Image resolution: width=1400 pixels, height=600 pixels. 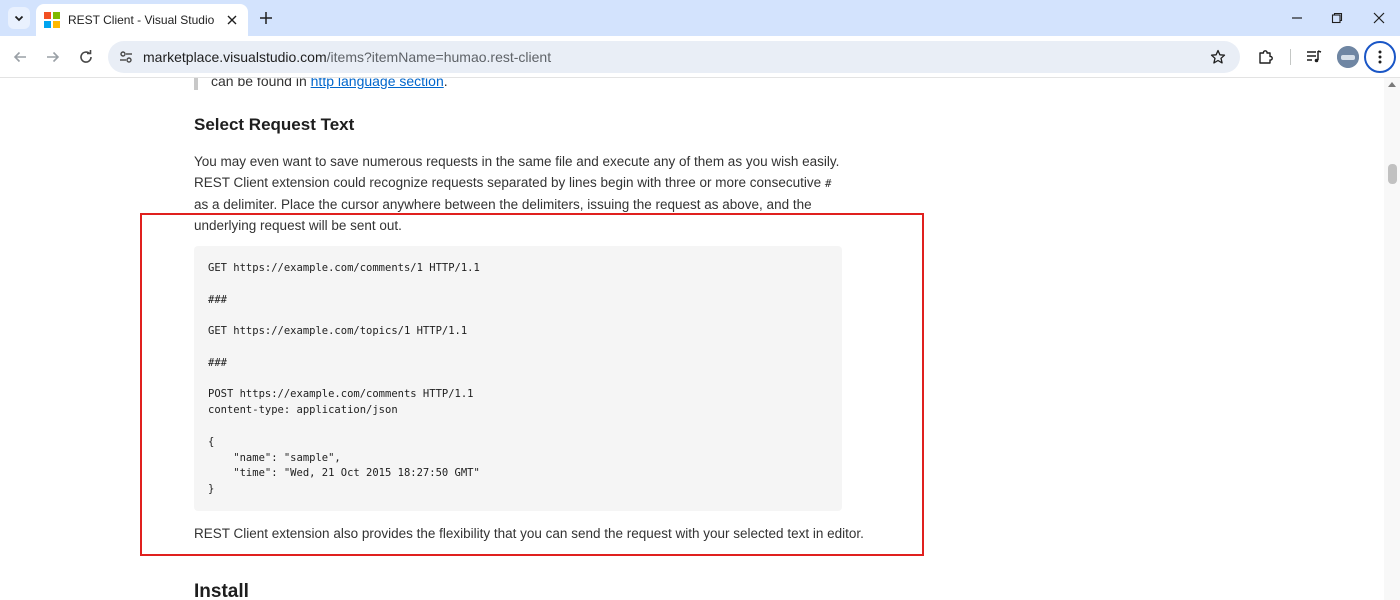 I want to click on chevron-down-icon, so click(x=19, y=18).